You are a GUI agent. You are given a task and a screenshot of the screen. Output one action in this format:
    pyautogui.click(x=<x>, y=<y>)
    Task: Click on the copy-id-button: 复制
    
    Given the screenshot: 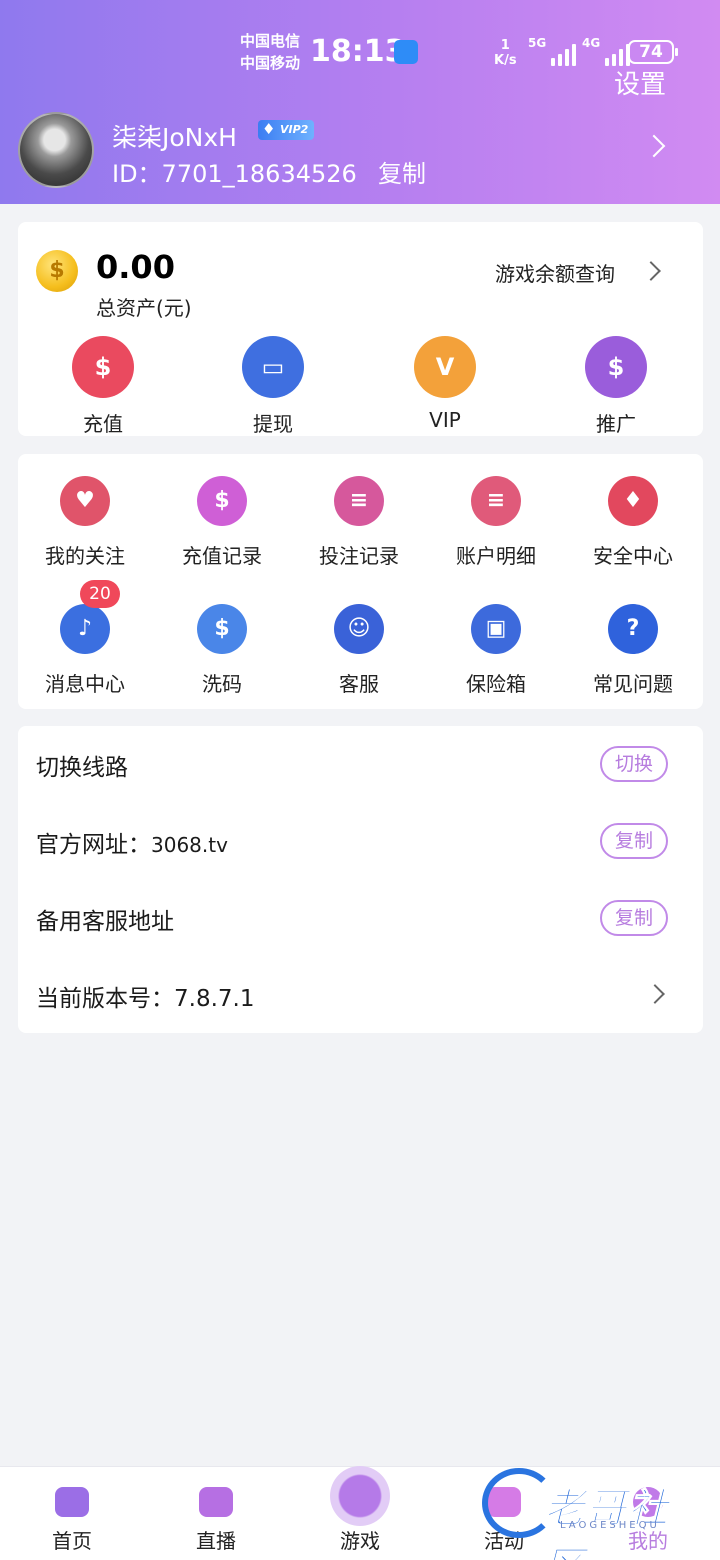 What is the action you would take?
    pyautogui.click(x=402, y=171)
    